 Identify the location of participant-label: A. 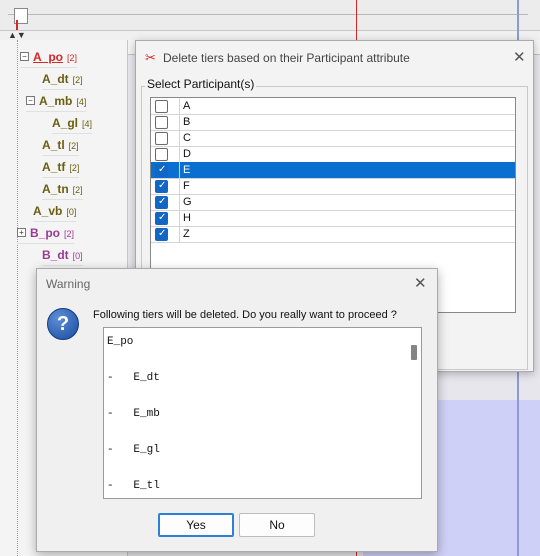
(187, 106).